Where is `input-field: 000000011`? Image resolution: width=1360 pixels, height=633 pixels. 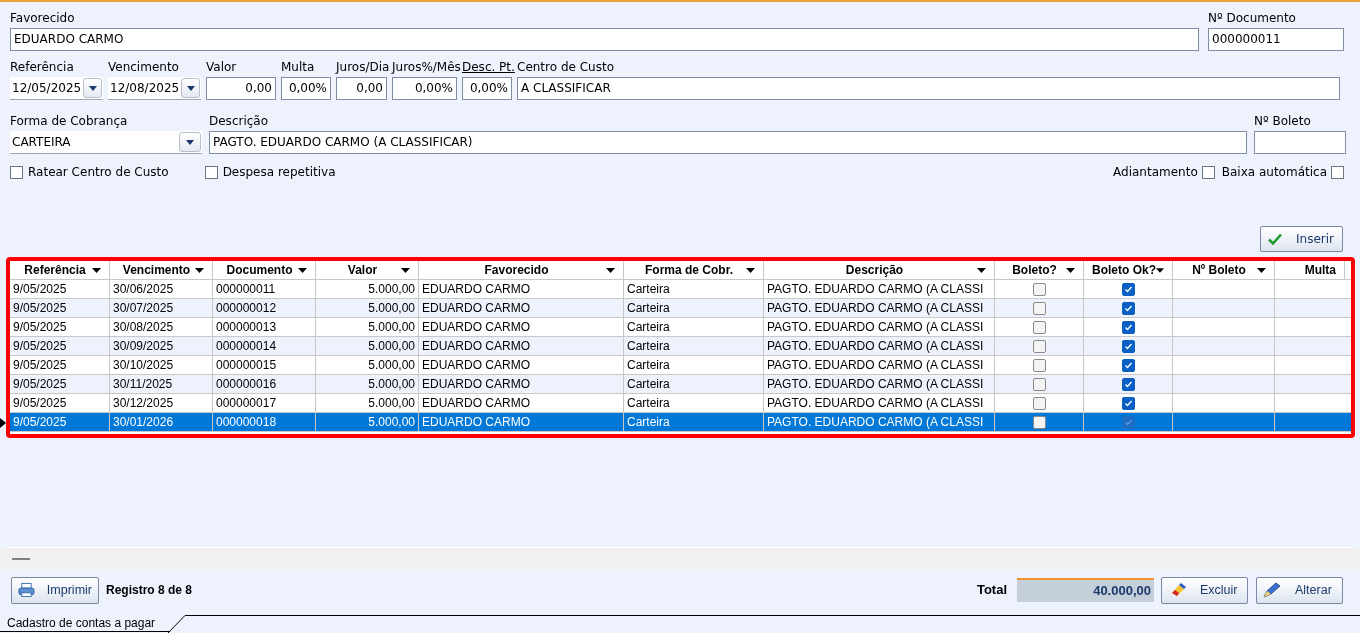
input-field: 000000011 is located at coordinates (1276, 39).